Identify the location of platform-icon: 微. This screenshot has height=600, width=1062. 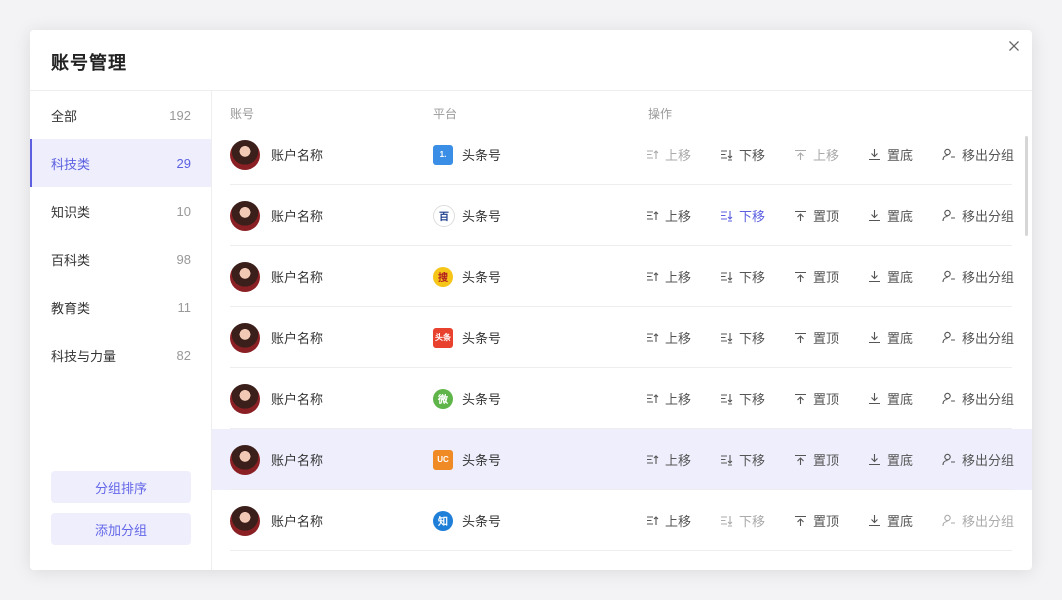
(443, 398).